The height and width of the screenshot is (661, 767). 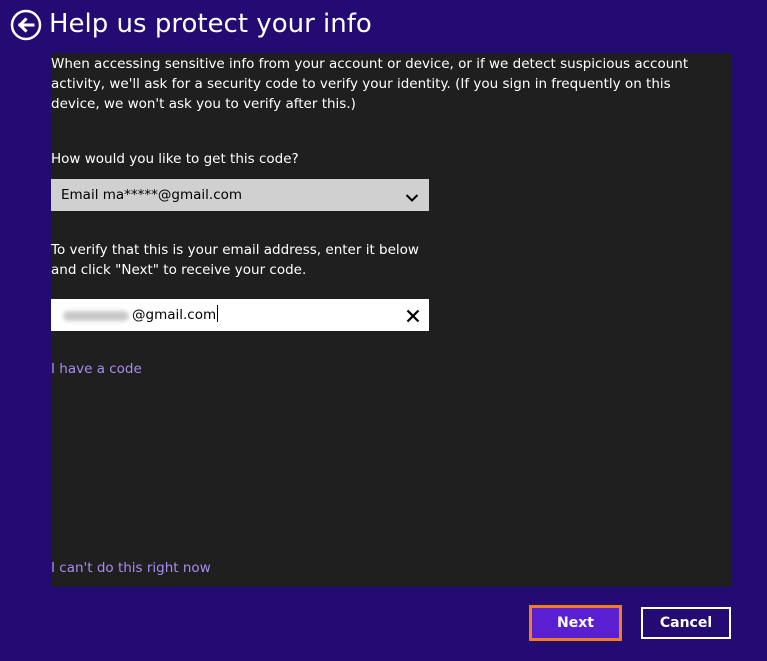 I want to click on text-caret, so click(x=218, y=313).